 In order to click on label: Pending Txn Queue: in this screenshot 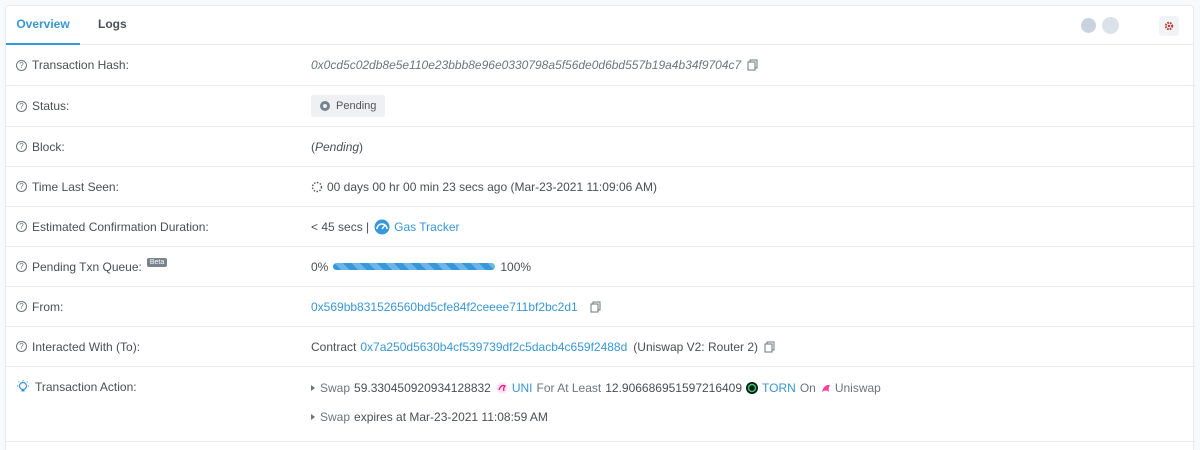, I will do `click(87, 266)`.